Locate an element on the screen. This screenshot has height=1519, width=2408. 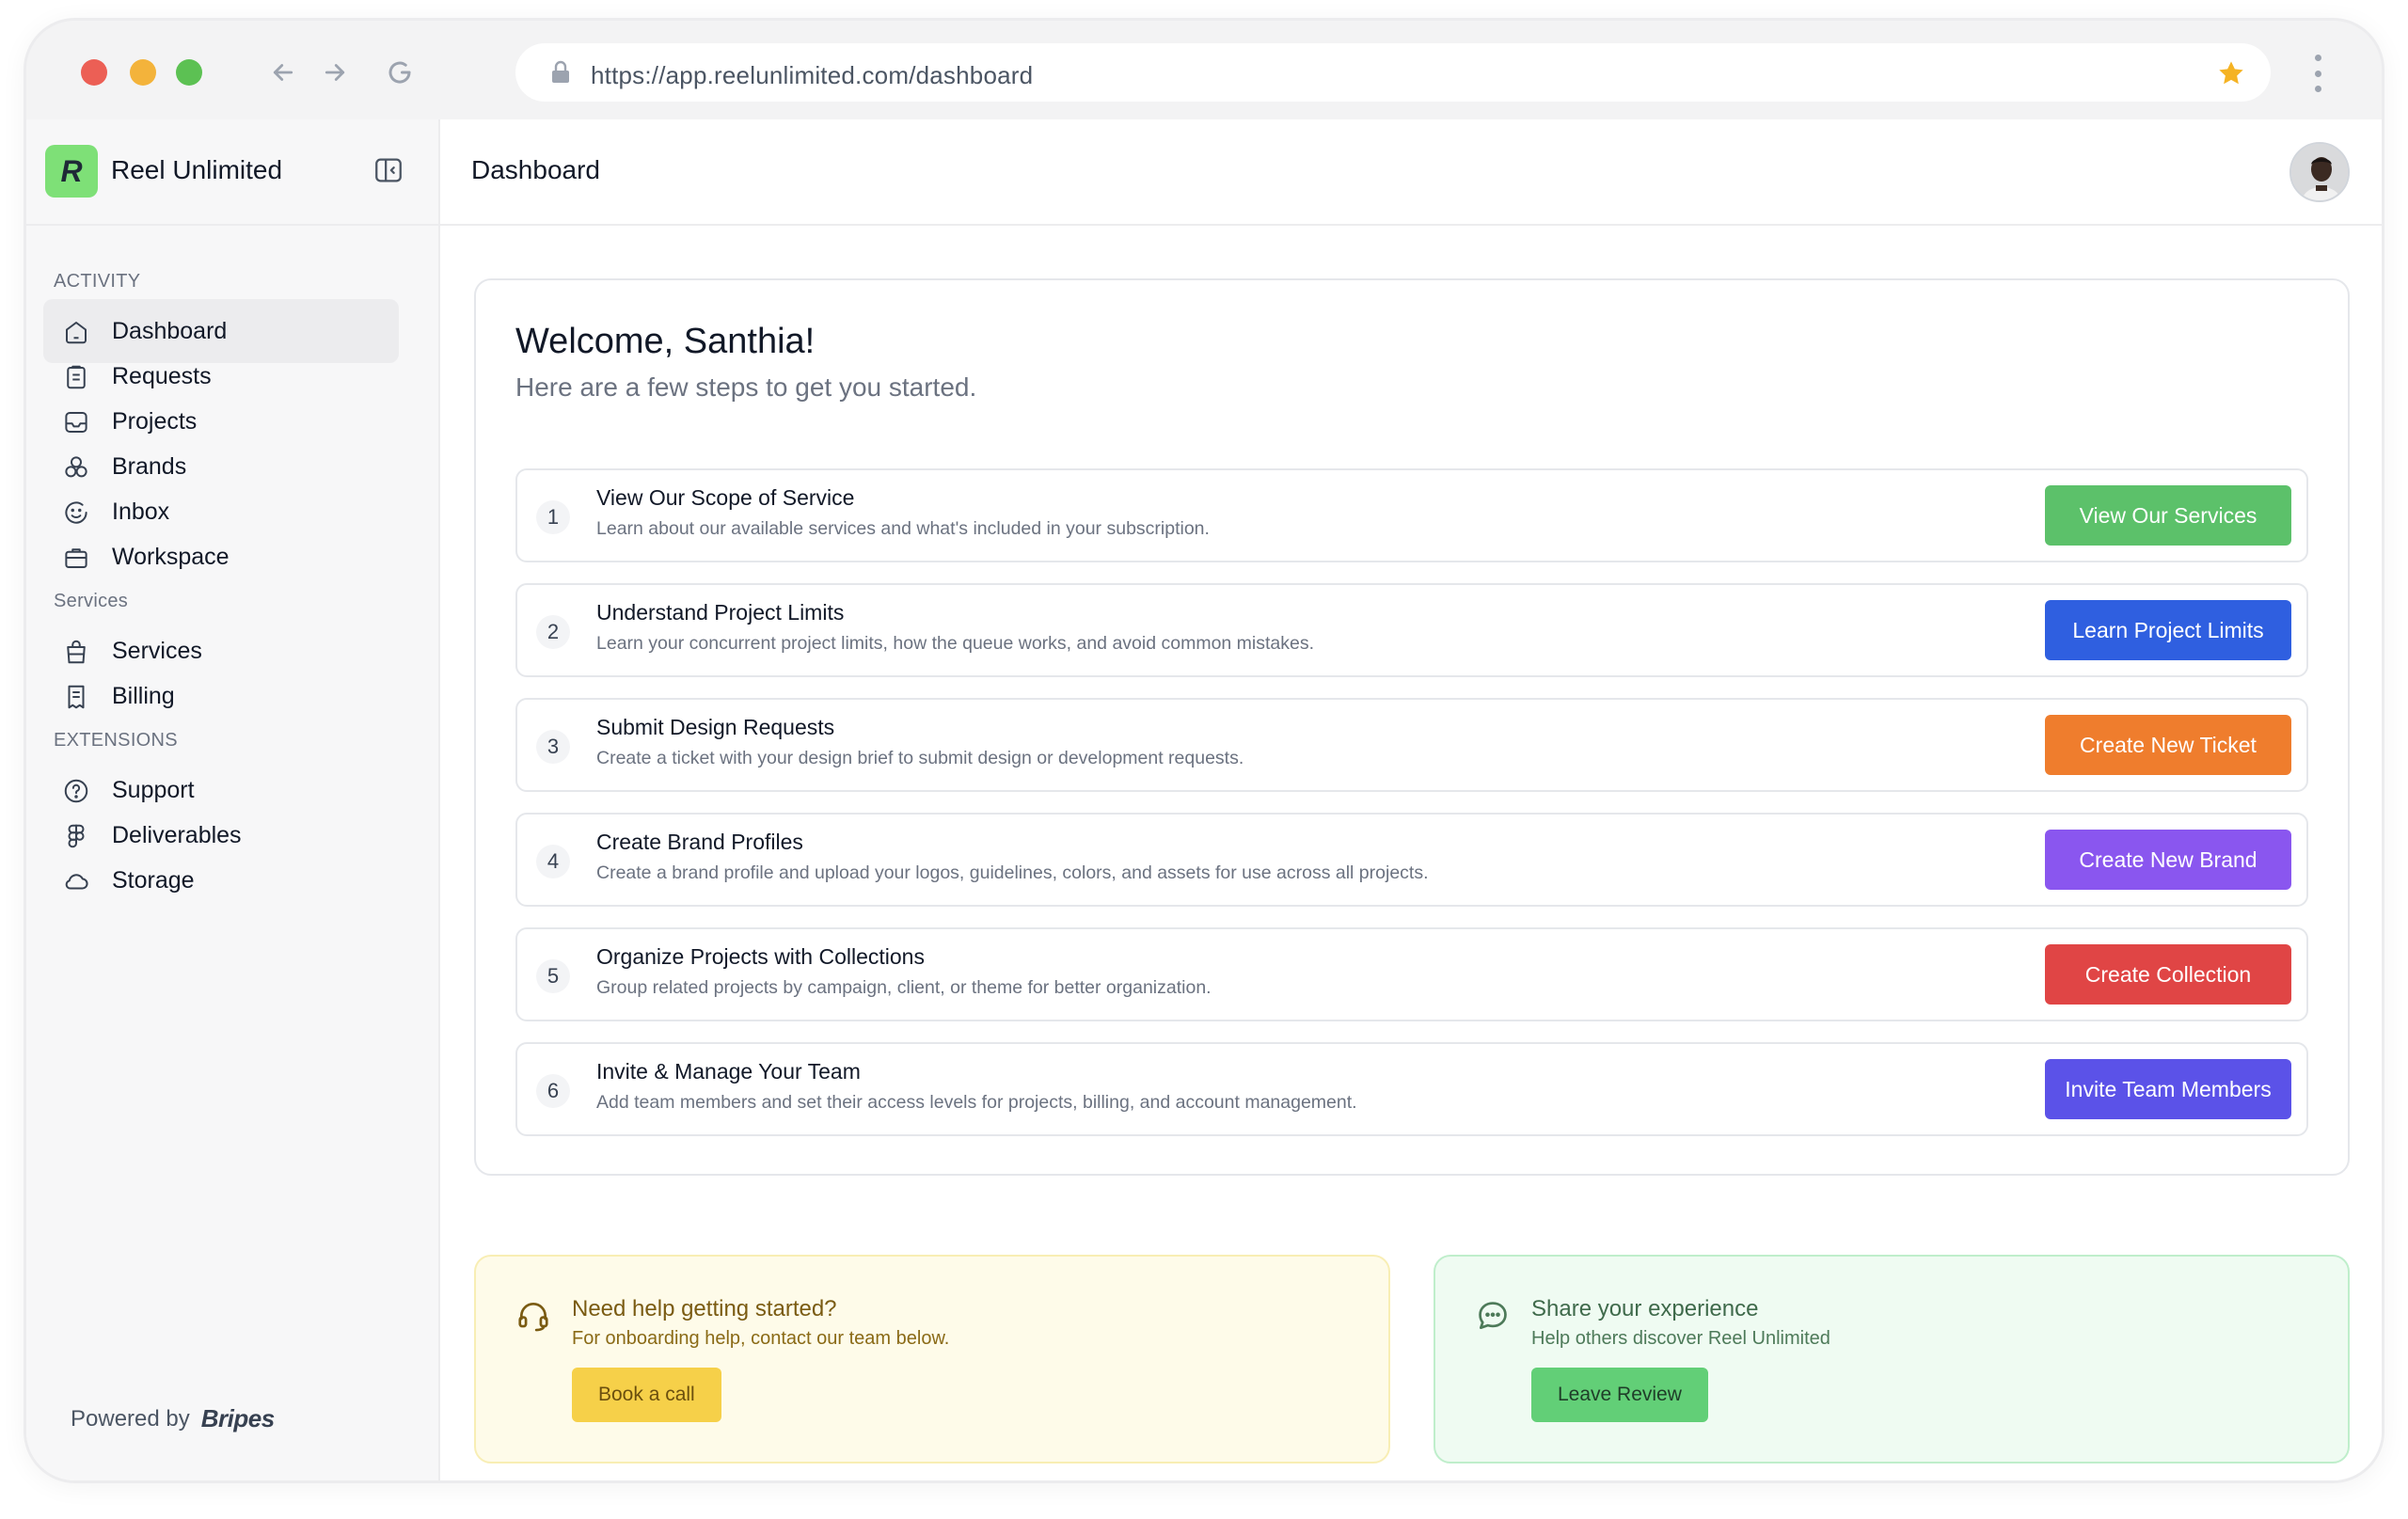
sidebar-item-label: Projects is located at coordinates (155, 421).